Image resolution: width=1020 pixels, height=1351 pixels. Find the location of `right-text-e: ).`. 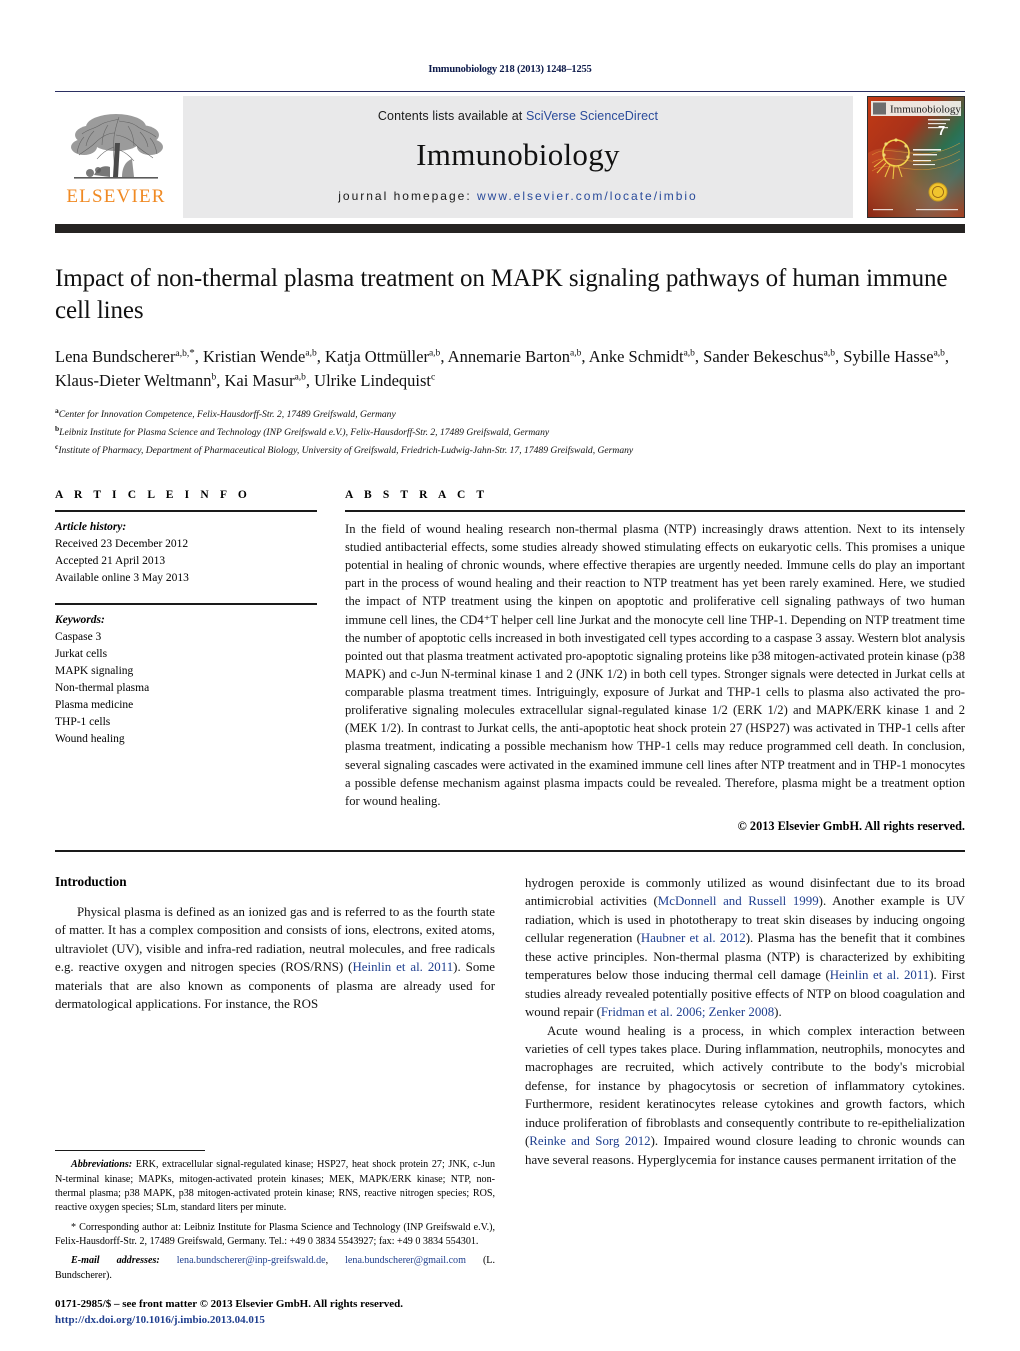

right-text-e: ). is located at coordinates (778, 1012).